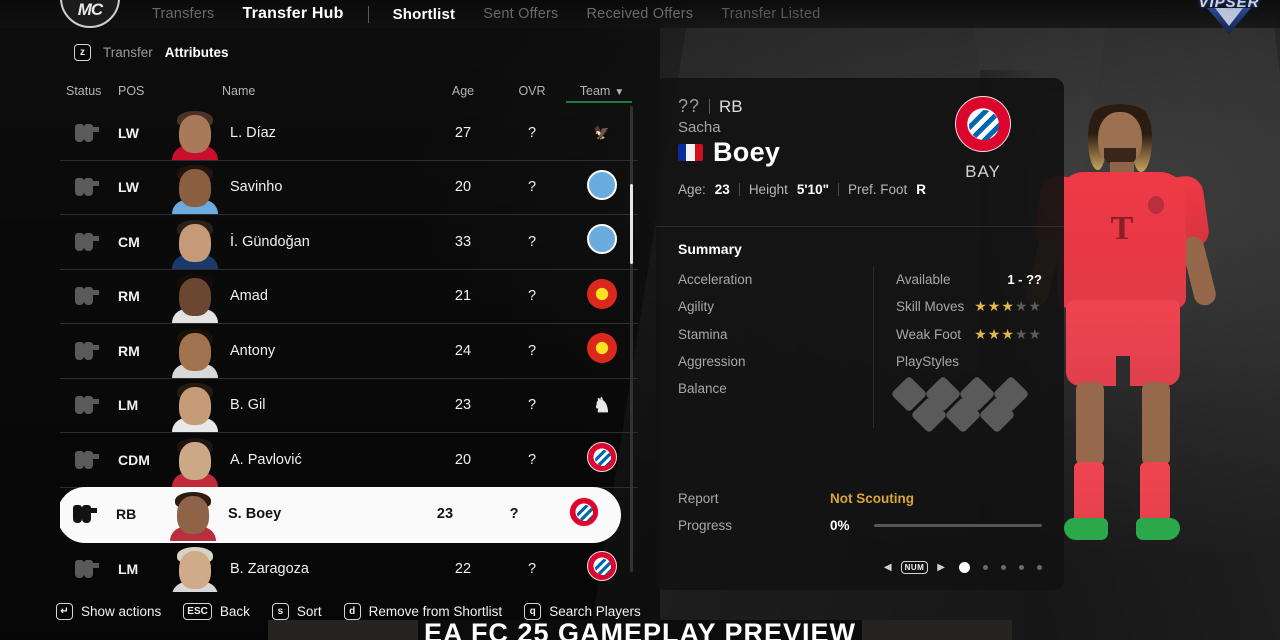 Image resolution: width=1280 pixels, height=640 pixels. I want to click on table-row: CDM A. Pavlović 20?, so click(349, 460).